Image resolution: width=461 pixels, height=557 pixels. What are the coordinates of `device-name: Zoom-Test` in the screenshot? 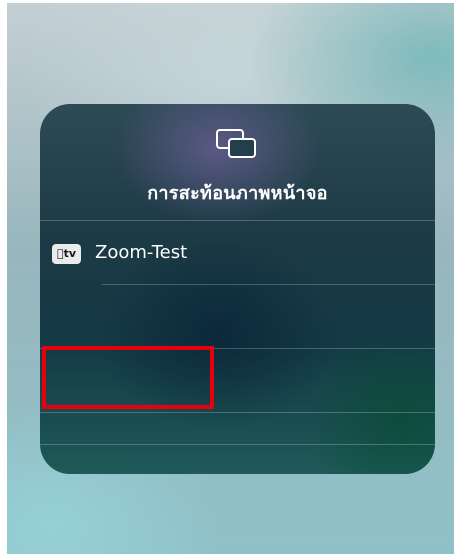 It's located at (141, 252).